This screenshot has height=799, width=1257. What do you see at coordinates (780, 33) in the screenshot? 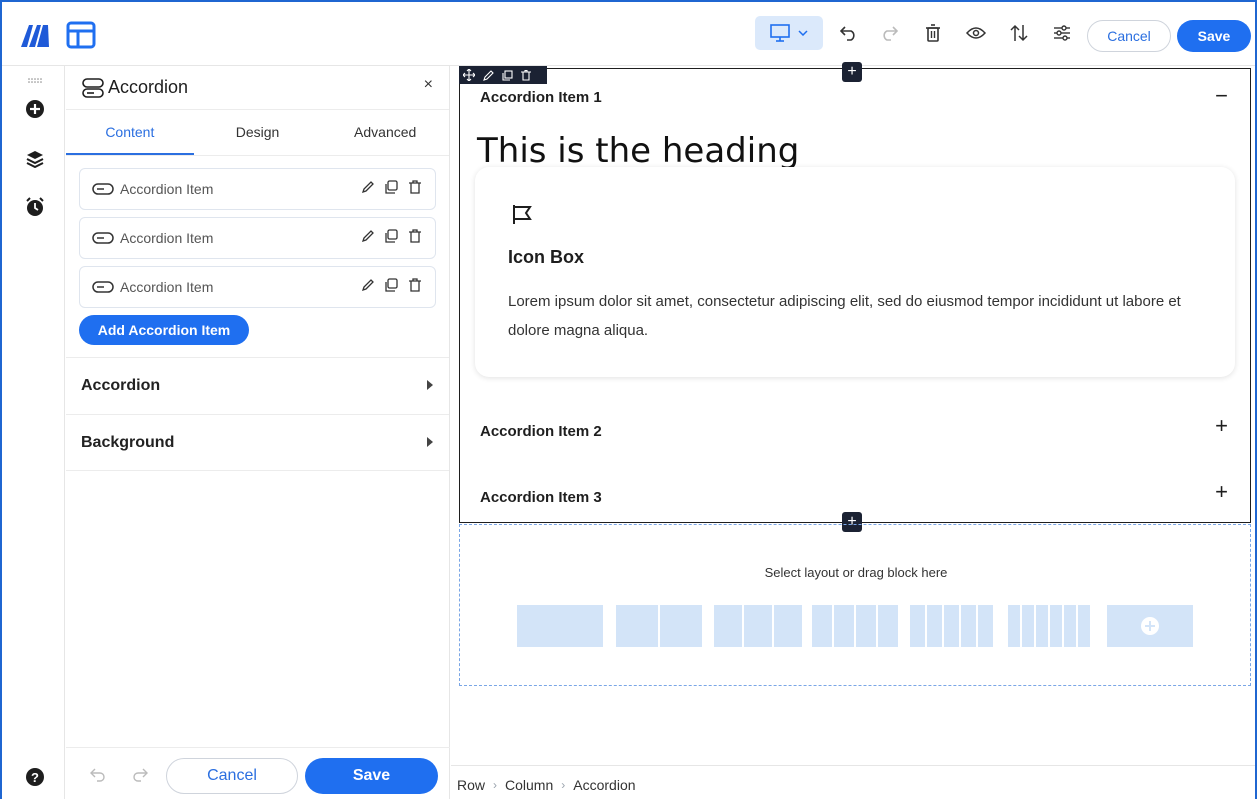
I see `desktop-icon` at bounding box center [780, 33].